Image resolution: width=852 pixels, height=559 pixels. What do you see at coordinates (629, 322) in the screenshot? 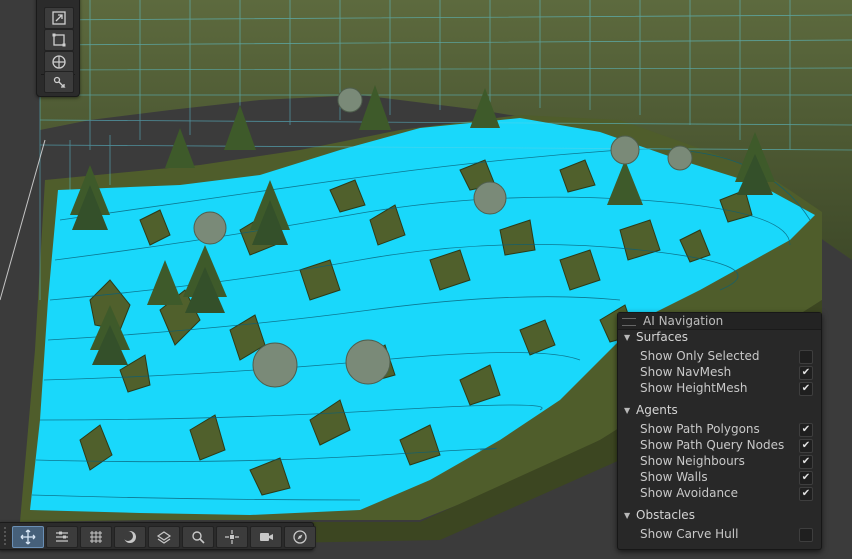
I see `panel-grip-icon` at bounding box center [629, 322].